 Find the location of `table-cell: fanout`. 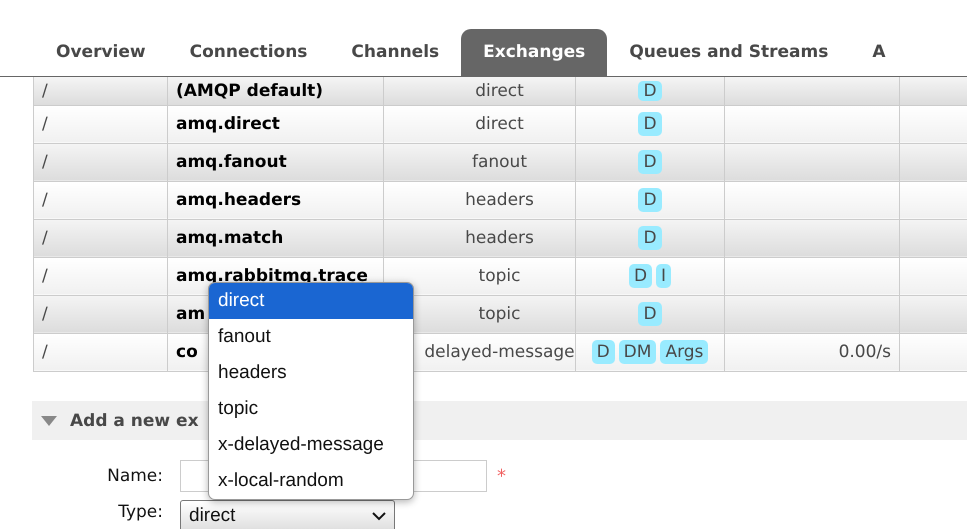

table-cell: fanout is located at coordinates (480, 162).